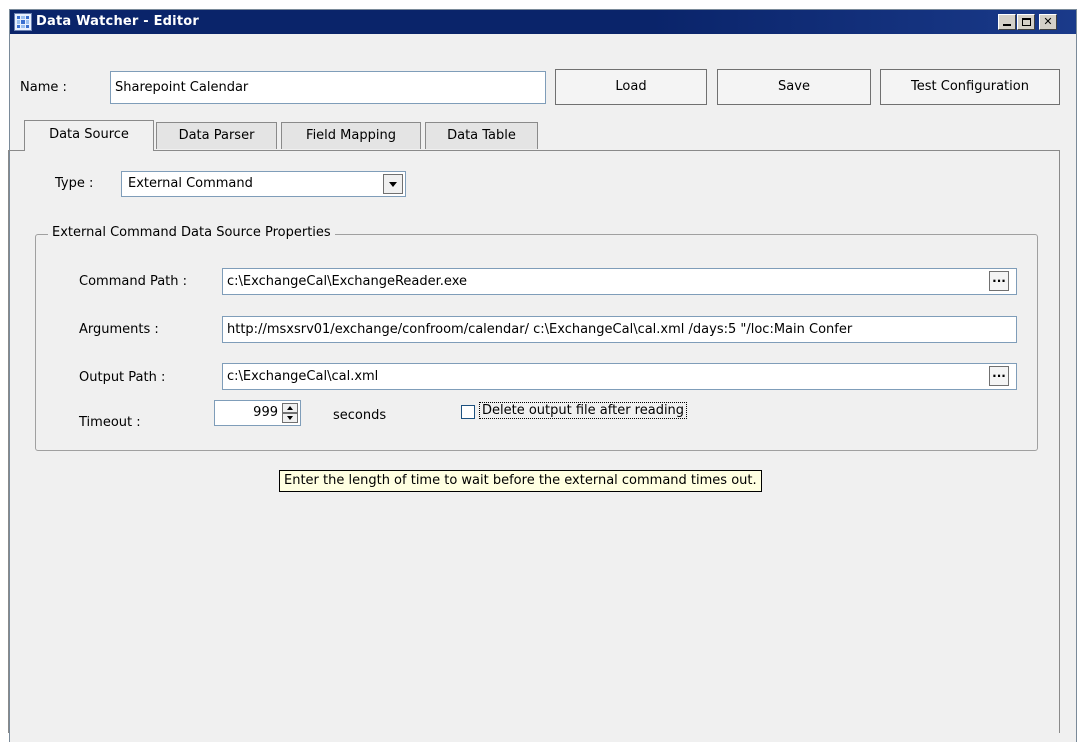 The image size is (1082, 742). Describe the element at coordinates (119, 329) in the screenshot. I see `arguments-label: Arguments :` at that location.